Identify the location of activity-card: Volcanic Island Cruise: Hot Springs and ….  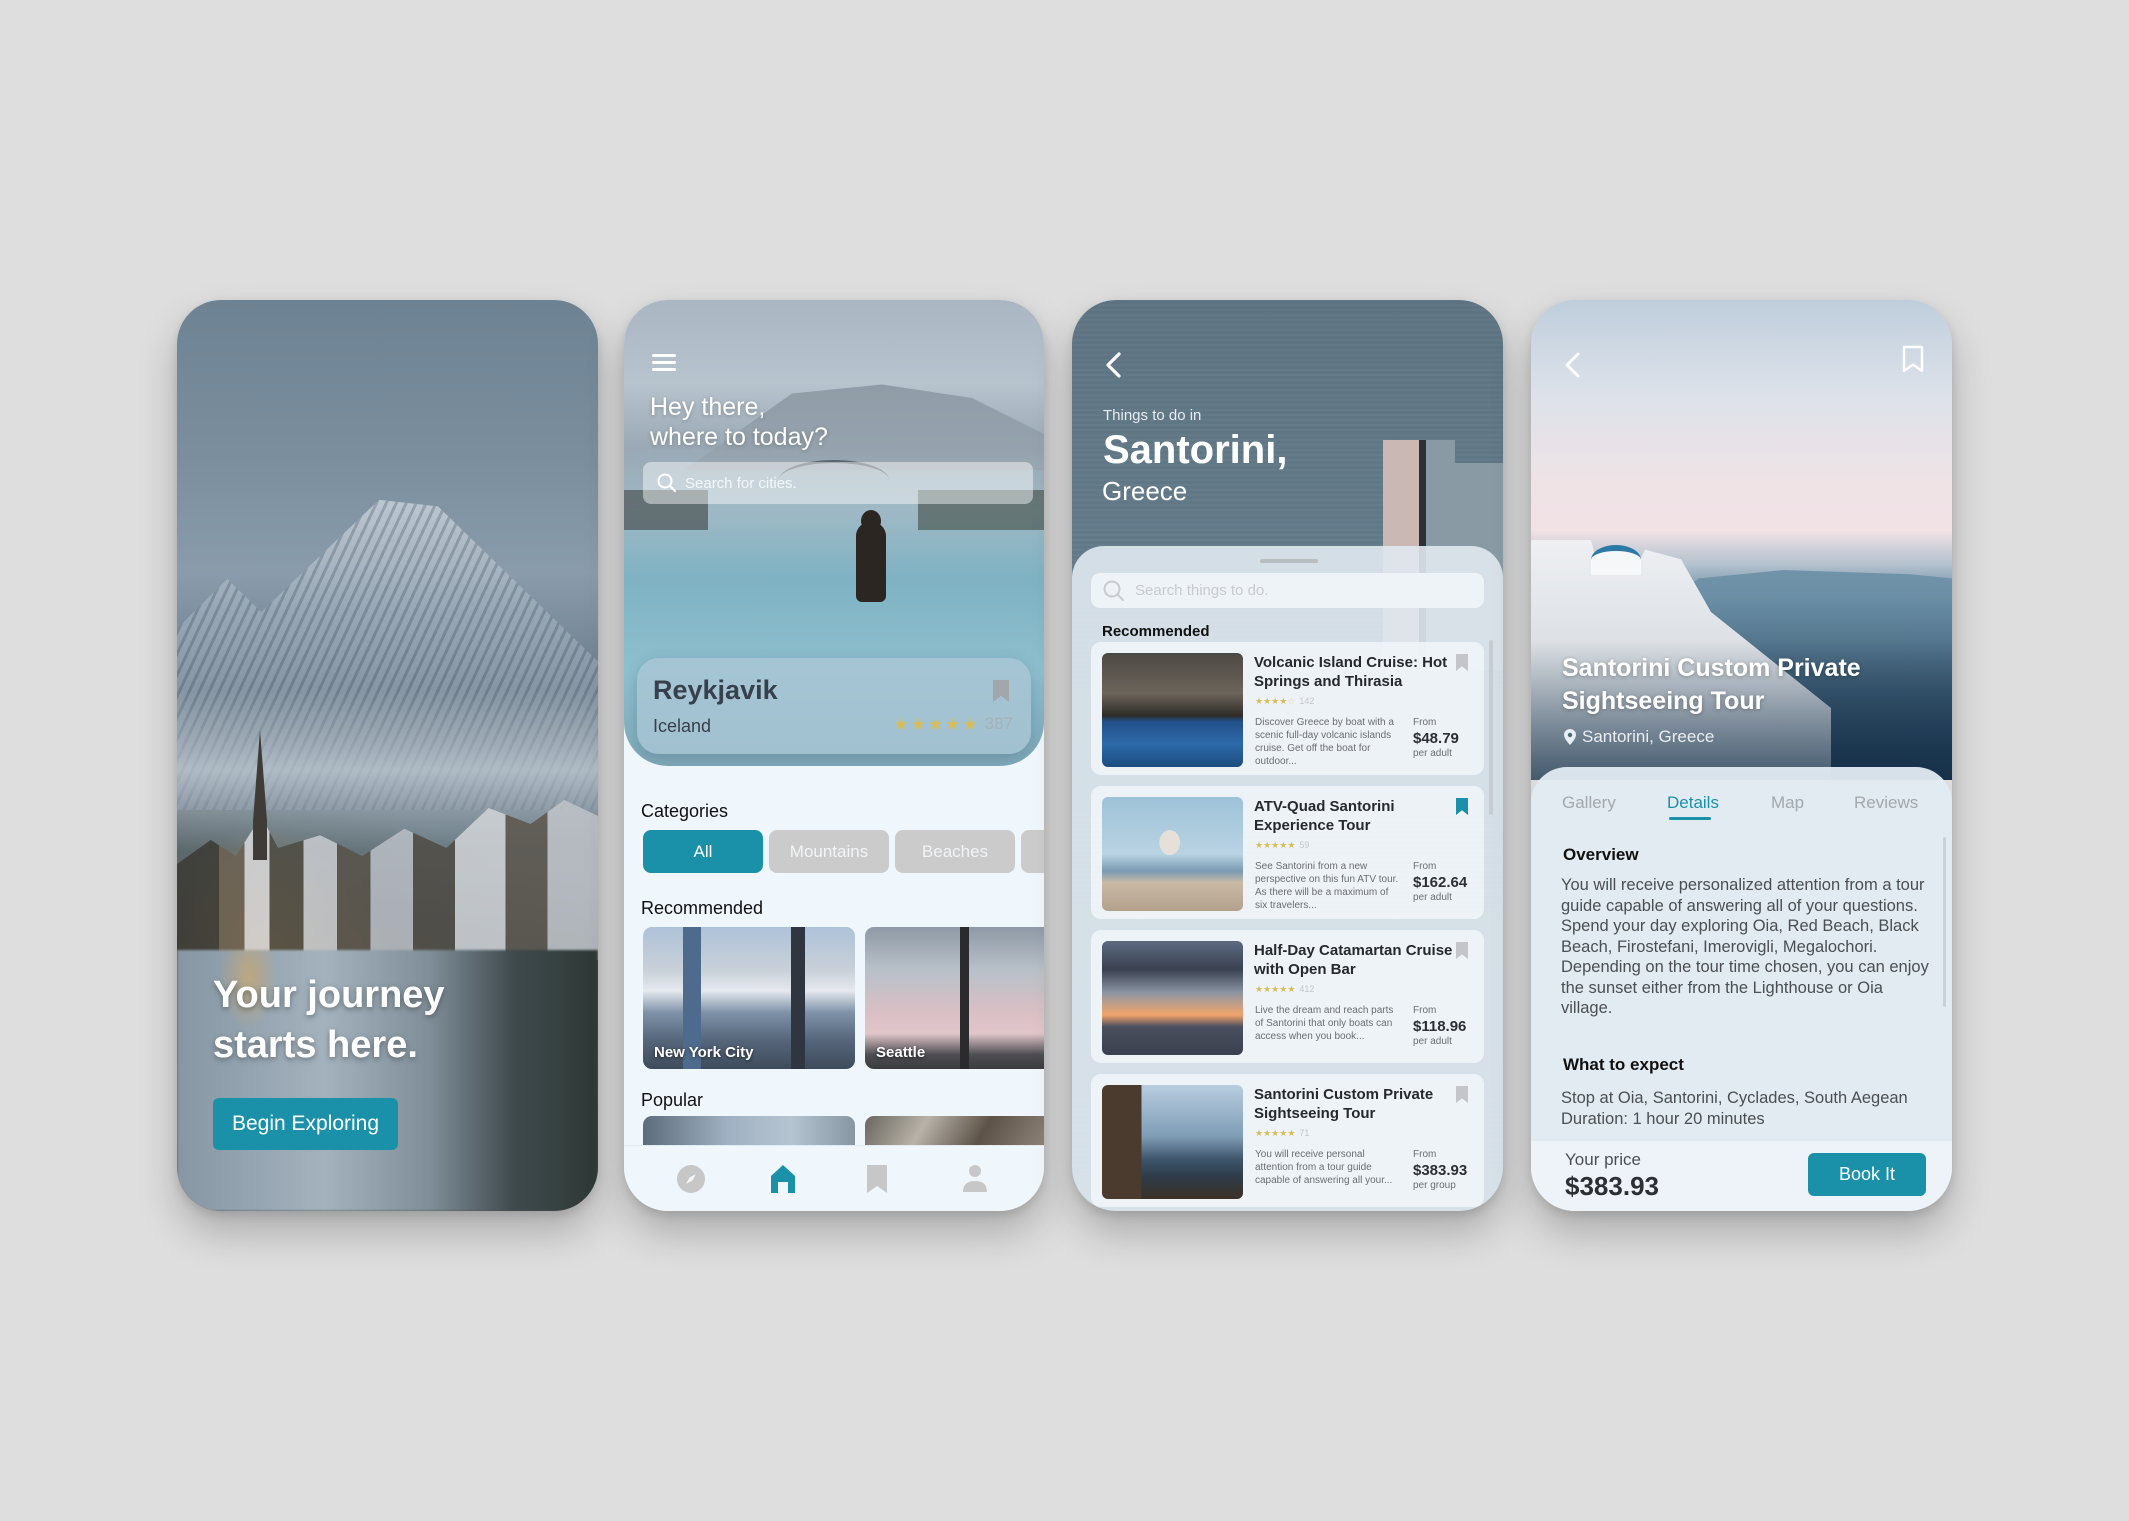
(1287, 708).